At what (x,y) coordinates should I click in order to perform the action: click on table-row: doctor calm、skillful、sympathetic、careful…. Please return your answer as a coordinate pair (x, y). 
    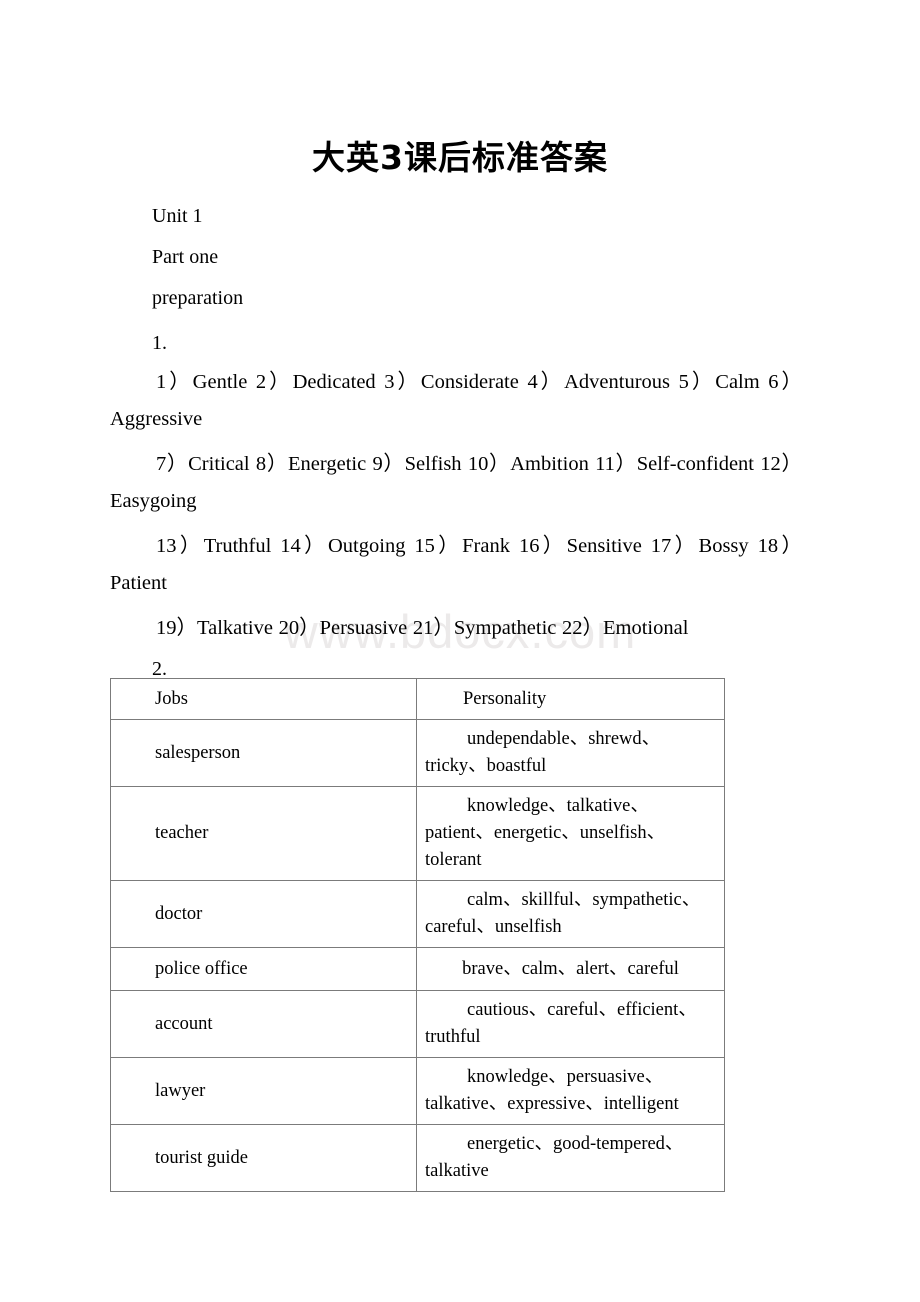
    Looking at the image, I should click on (417, 914).